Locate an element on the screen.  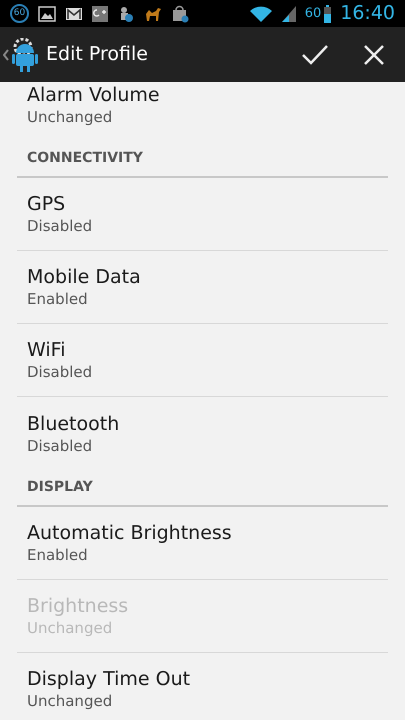
preference-title: Alarm Volume is located at coordinates (94, 94).